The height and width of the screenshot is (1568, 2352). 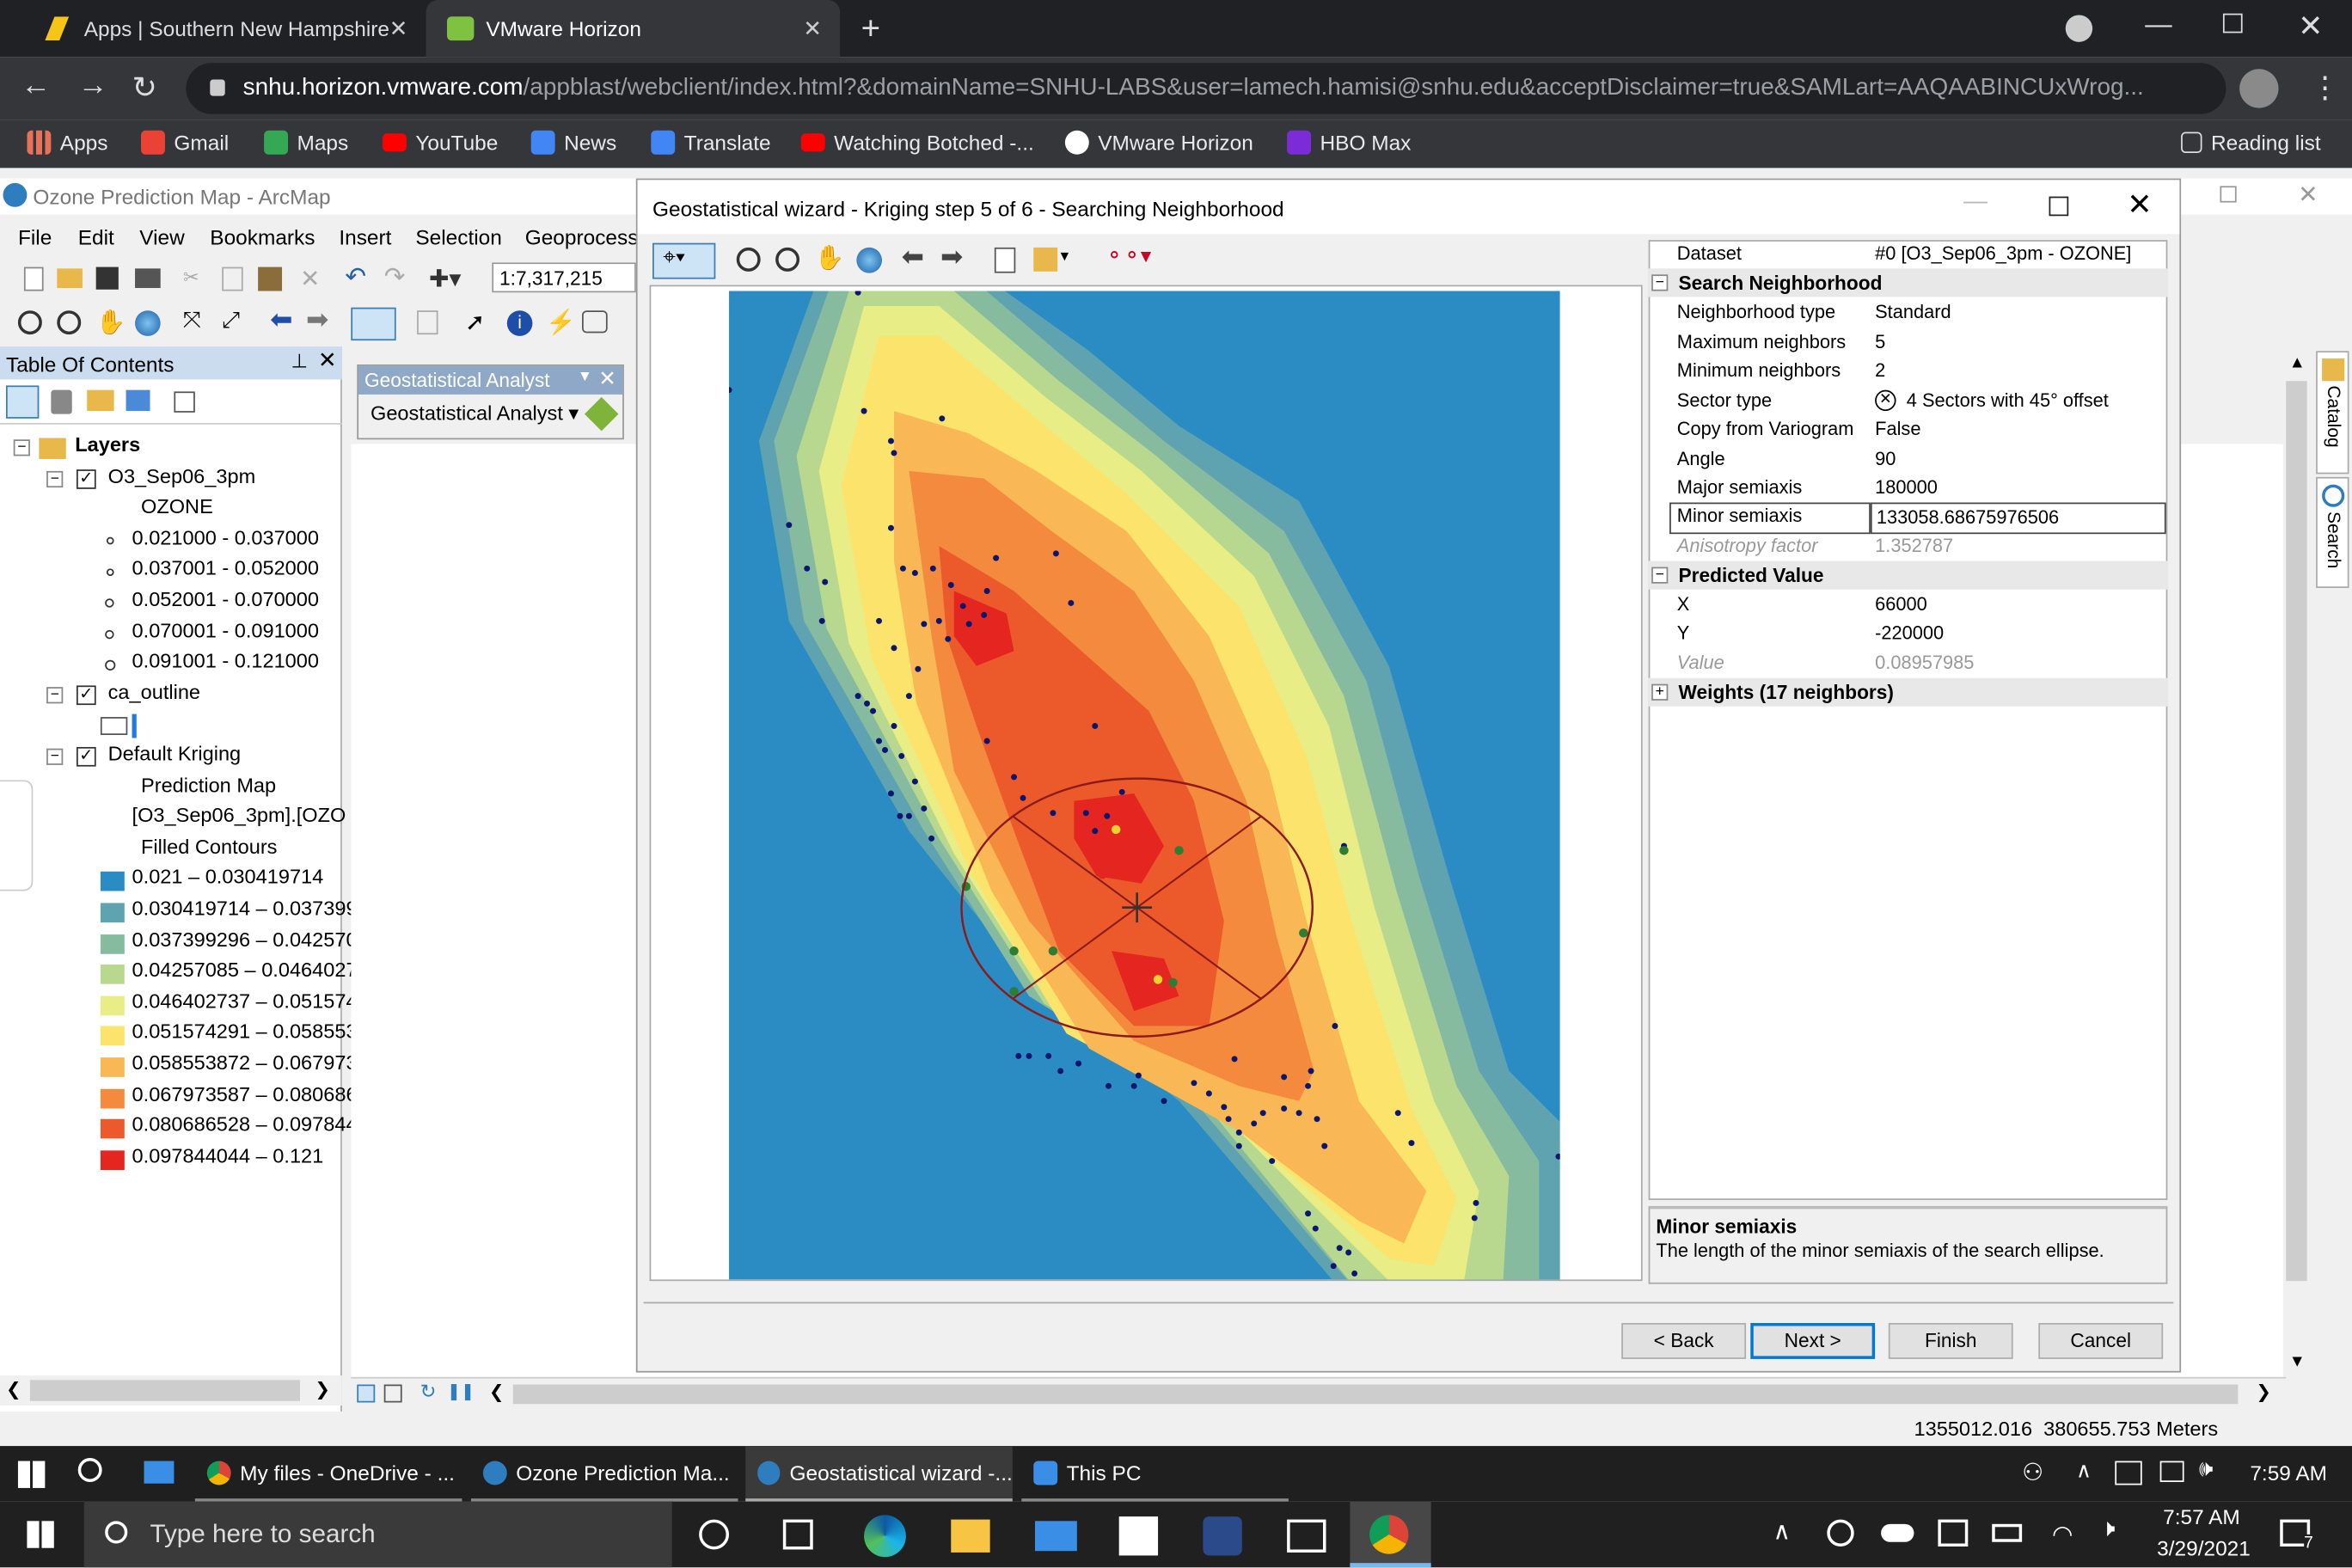 What do you see at coordinates (69, 322) in the screenshot?
I see `zoom-out-icon` at bounding box center [69, 322].